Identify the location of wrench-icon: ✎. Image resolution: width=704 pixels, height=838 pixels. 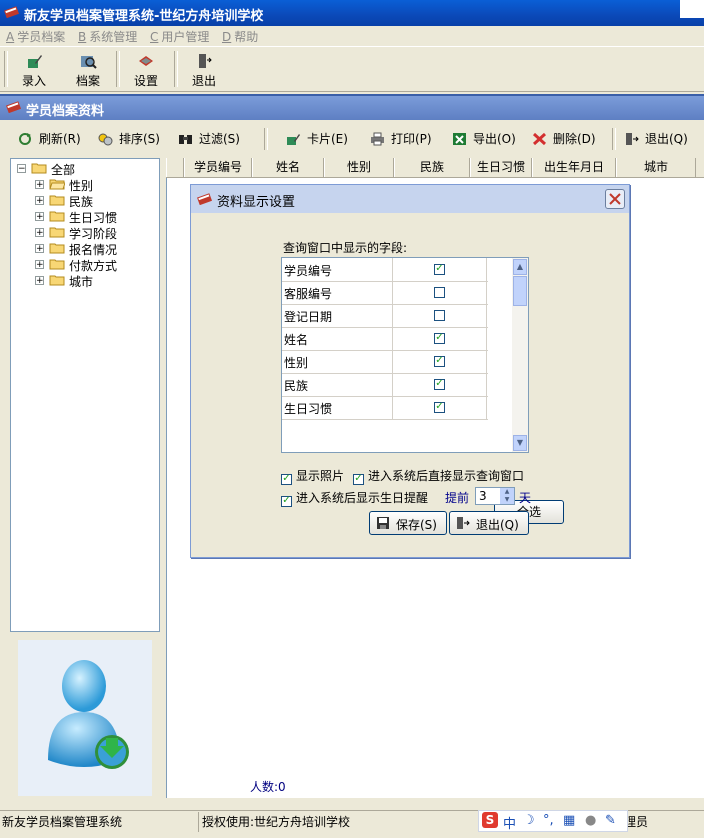
(610, 820).